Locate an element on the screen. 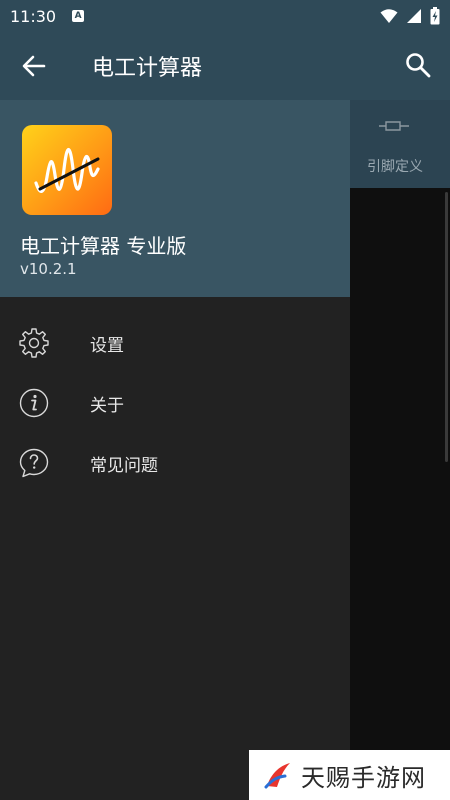 The image size is (450, 800). battery-icon is located at coordinates (435, 16).